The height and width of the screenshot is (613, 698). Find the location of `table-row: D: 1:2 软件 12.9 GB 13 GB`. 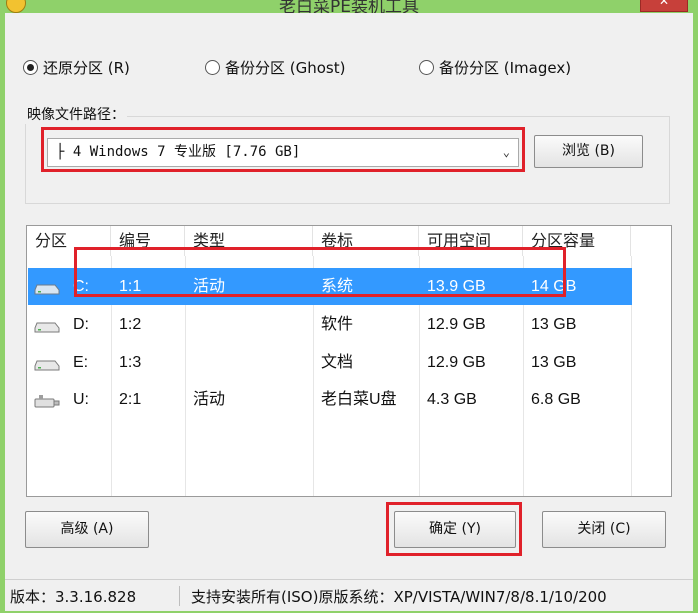

table-row: D: 1:2 软件 12.9 GB 13 GB is located at coordinates (330, 324).